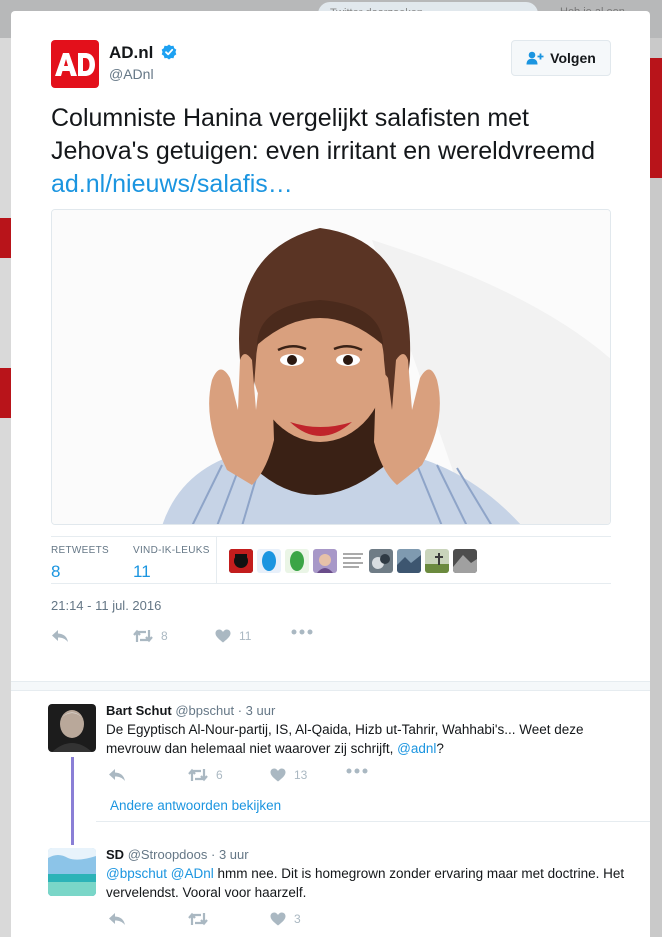  Describe the element at coordinates (204, 710) in the screenshot. I see `reply-author-handle: @bpschut` at that location.